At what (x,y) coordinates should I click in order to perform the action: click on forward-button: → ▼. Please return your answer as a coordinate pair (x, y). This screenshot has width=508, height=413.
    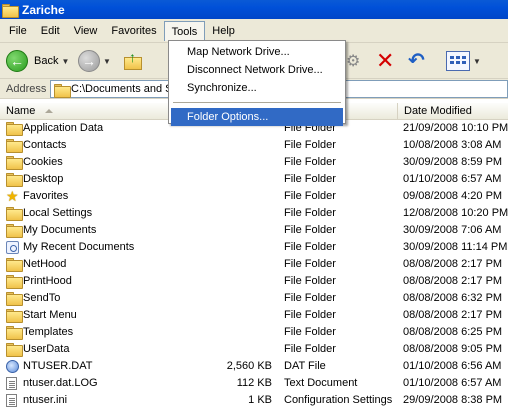
    Looking at the image, I should click on (94, 61).